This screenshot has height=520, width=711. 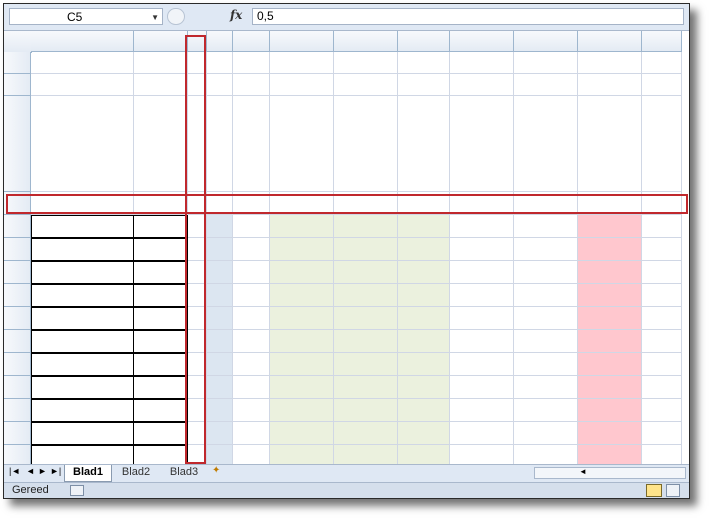 What do you see at coordinates (673, 490) in the screenshot?
I see `page-layout-view-icon` at bounding box center [673, 490].